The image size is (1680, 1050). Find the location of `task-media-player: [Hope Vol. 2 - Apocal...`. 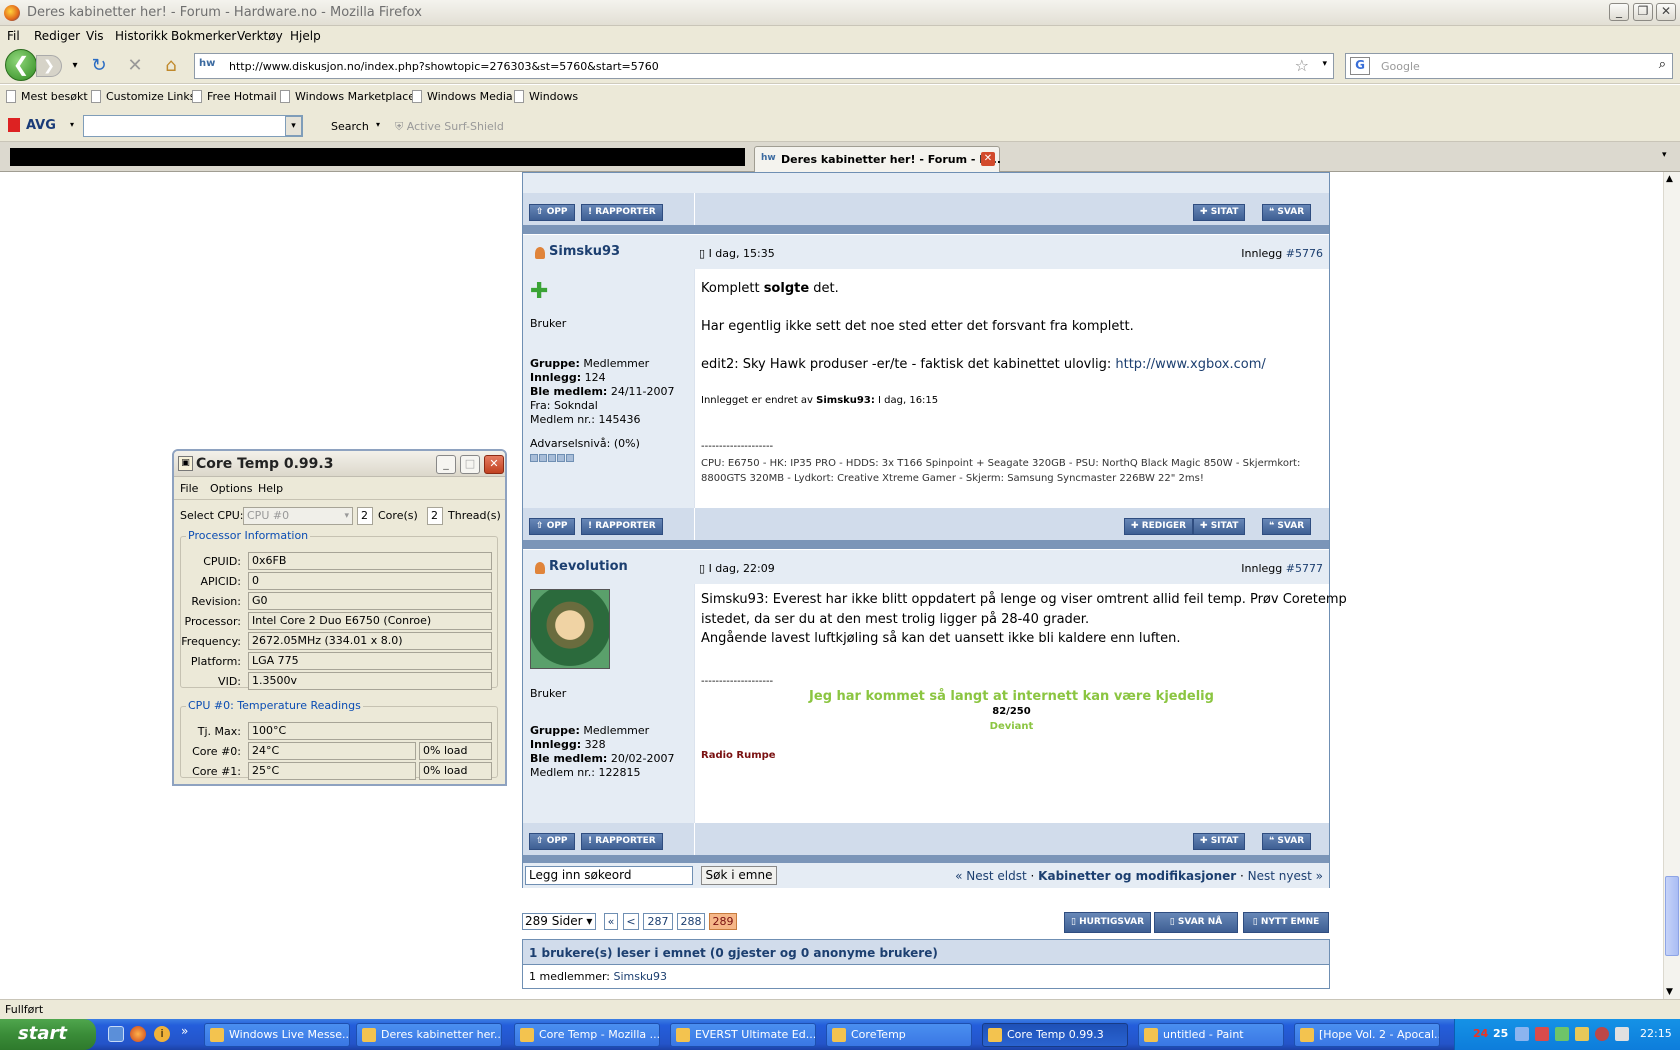

task-media-player: [Hope Vol. 2 - Apocal... is located at coordinates (1367, 1035).